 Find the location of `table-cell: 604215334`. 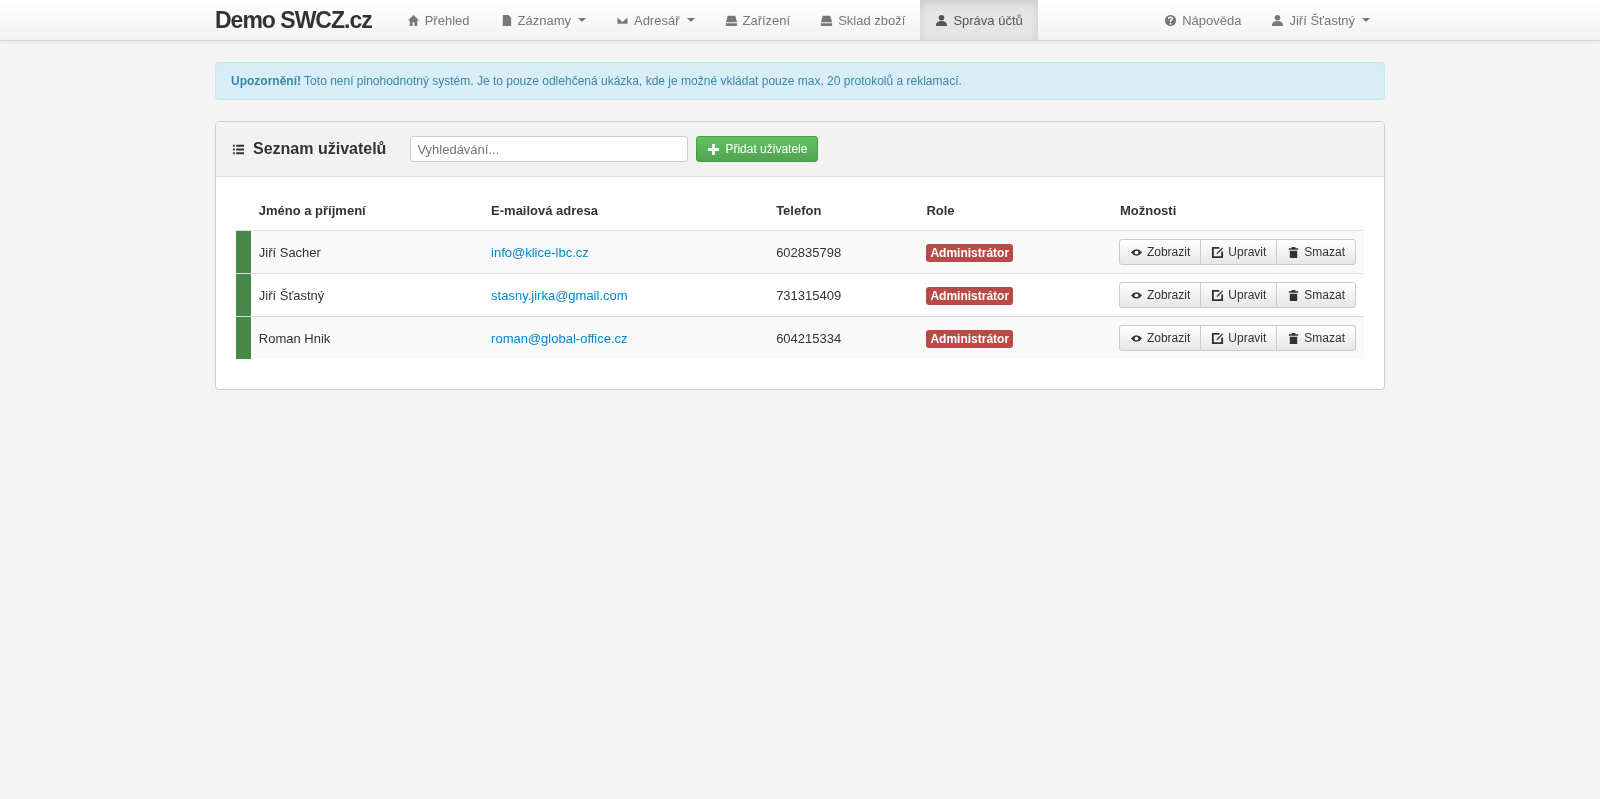

table-cell: 604215334 is located at coordinates (809, 338).